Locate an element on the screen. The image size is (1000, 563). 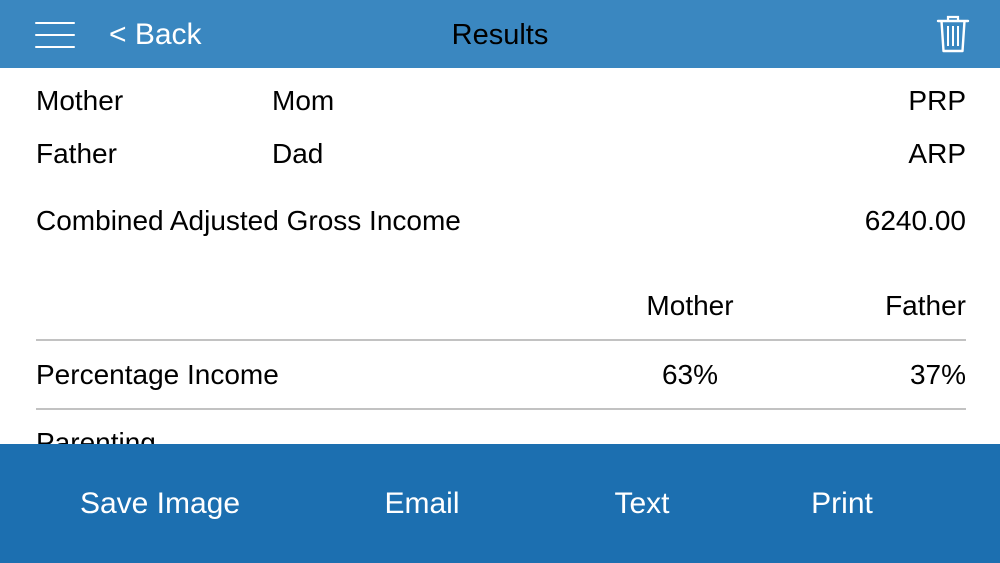
print-button: Print is located at coordinates (842, 504).